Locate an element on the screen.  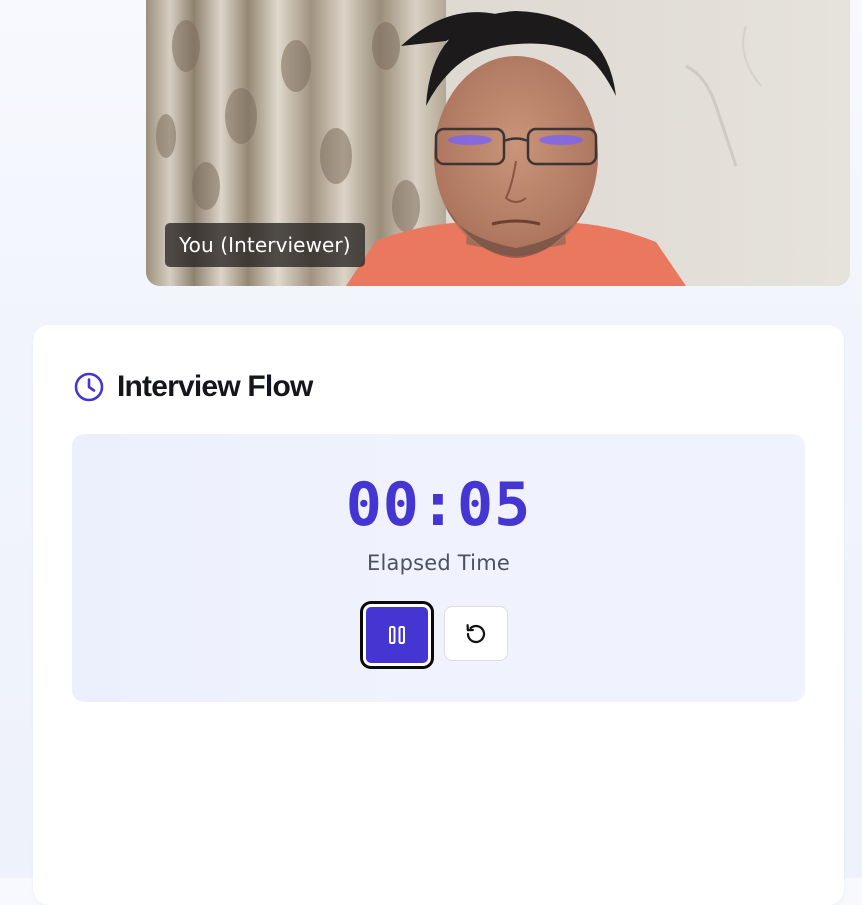
interview-flow-title: Interview Flow is located at coordinates (215, 386).